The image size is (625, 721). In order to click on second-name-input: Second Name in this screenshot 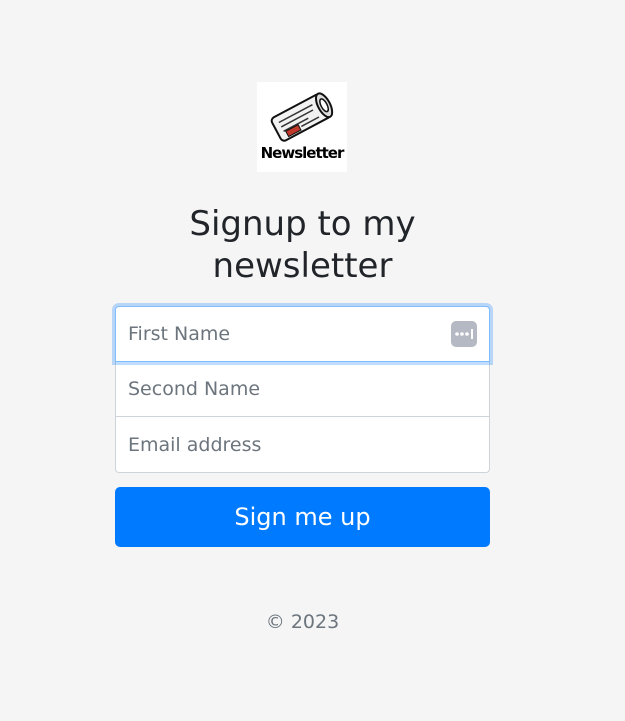, I will do `click(302, 389)`.